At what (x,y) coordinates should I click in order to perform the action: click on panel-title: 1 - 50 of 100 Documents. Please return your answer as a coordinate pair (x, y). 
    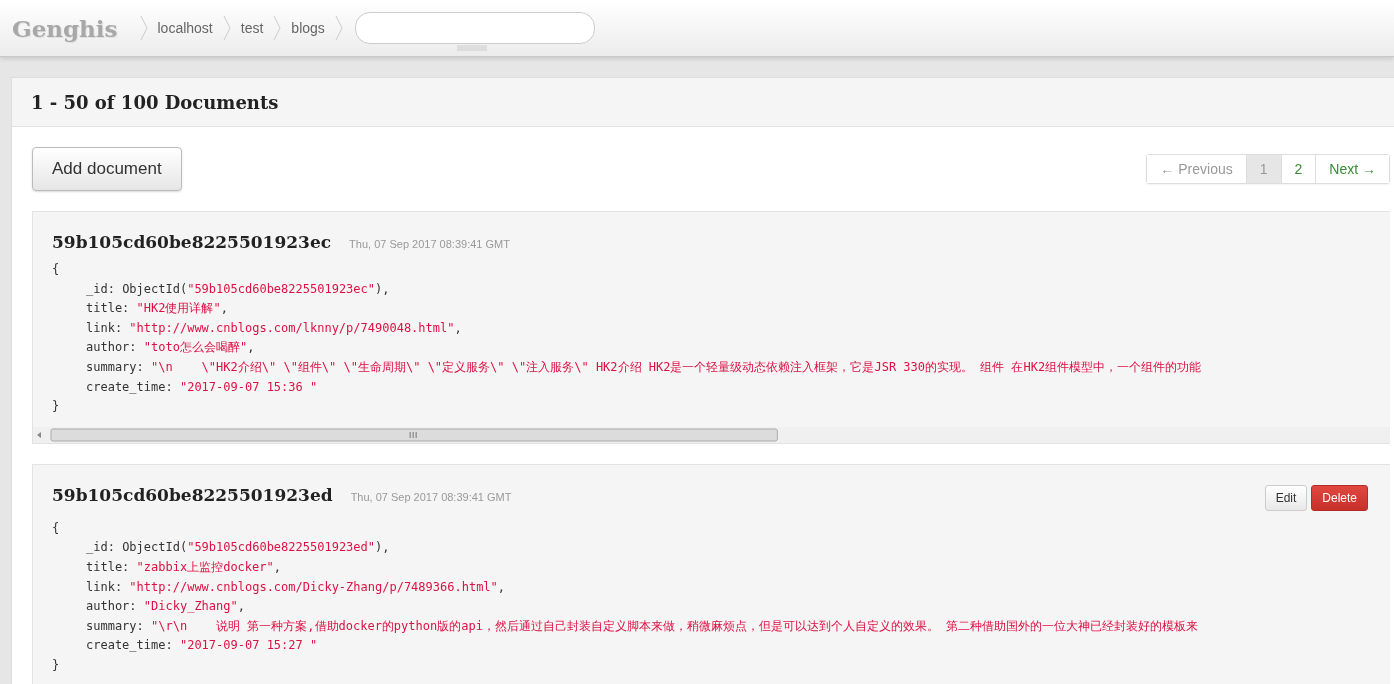
    Looking at the image, I should click on (155, 102).